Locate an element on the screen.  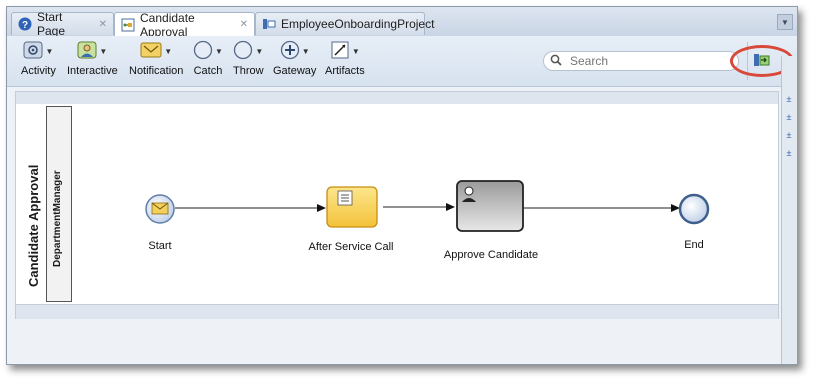
throw-button: ▼ Throw is located at coordinates (248, 58).